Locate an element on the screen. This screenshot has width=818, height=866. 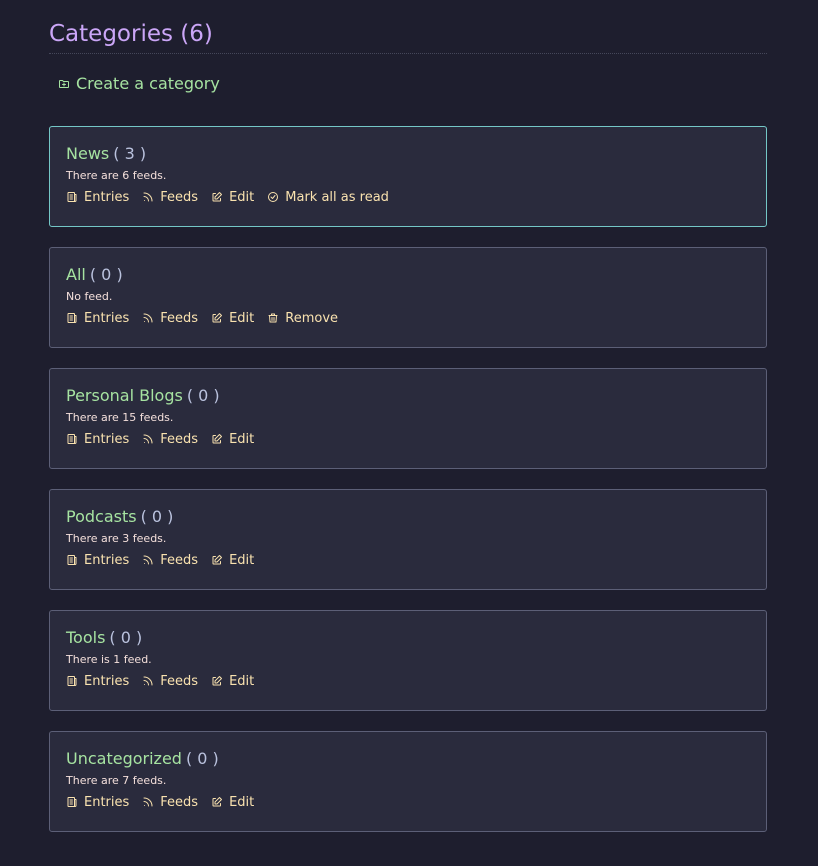
trash-icon is located at coordinates (273, 318).